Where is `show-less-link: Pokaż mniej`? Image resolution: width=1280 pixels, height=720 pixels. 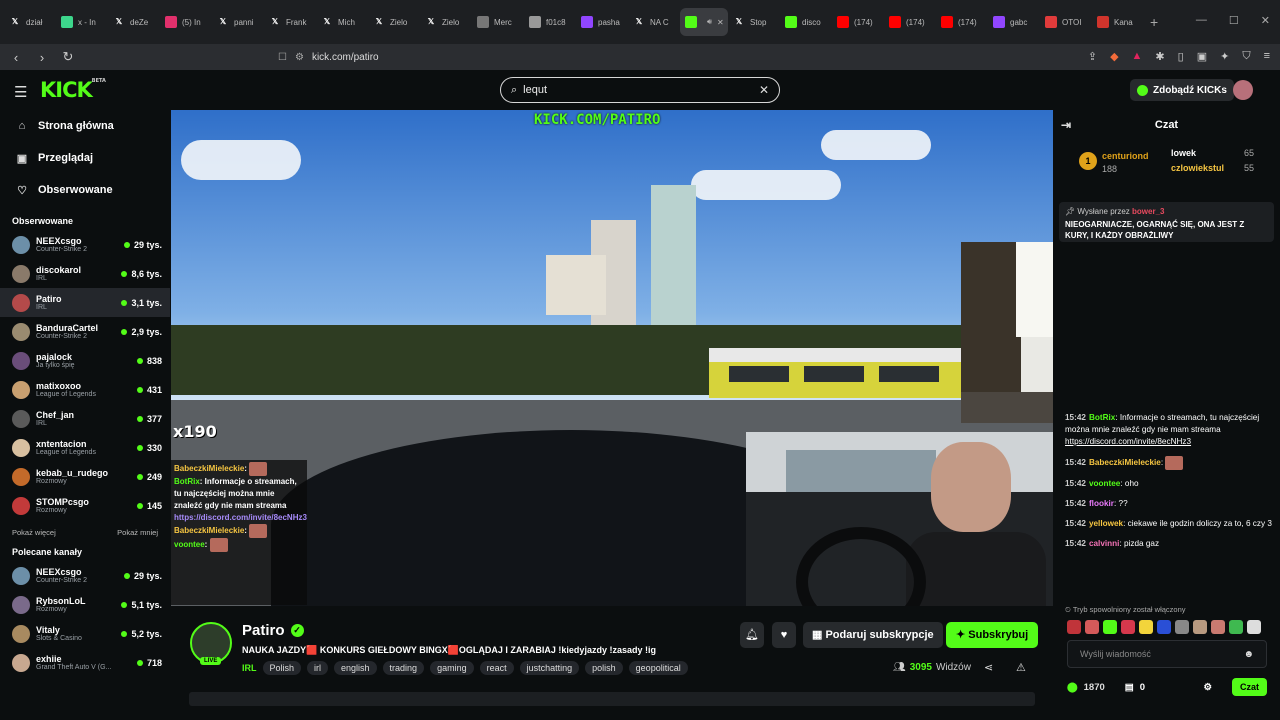
show-less-link: Pokaż mniej is located at coordinates (137, 532).